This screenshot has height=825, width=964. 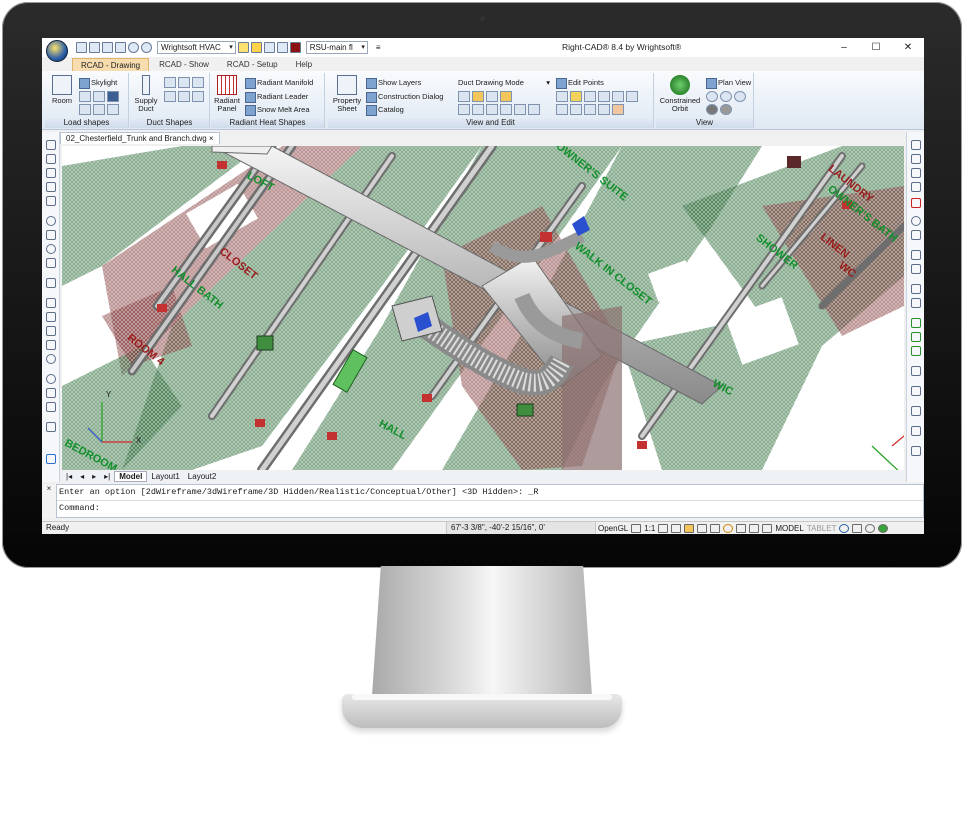 What do you see at coordinates (478, 109) in the screenshot?
I see `duct-mode-grid-icon` at bounding box center [478, 109].